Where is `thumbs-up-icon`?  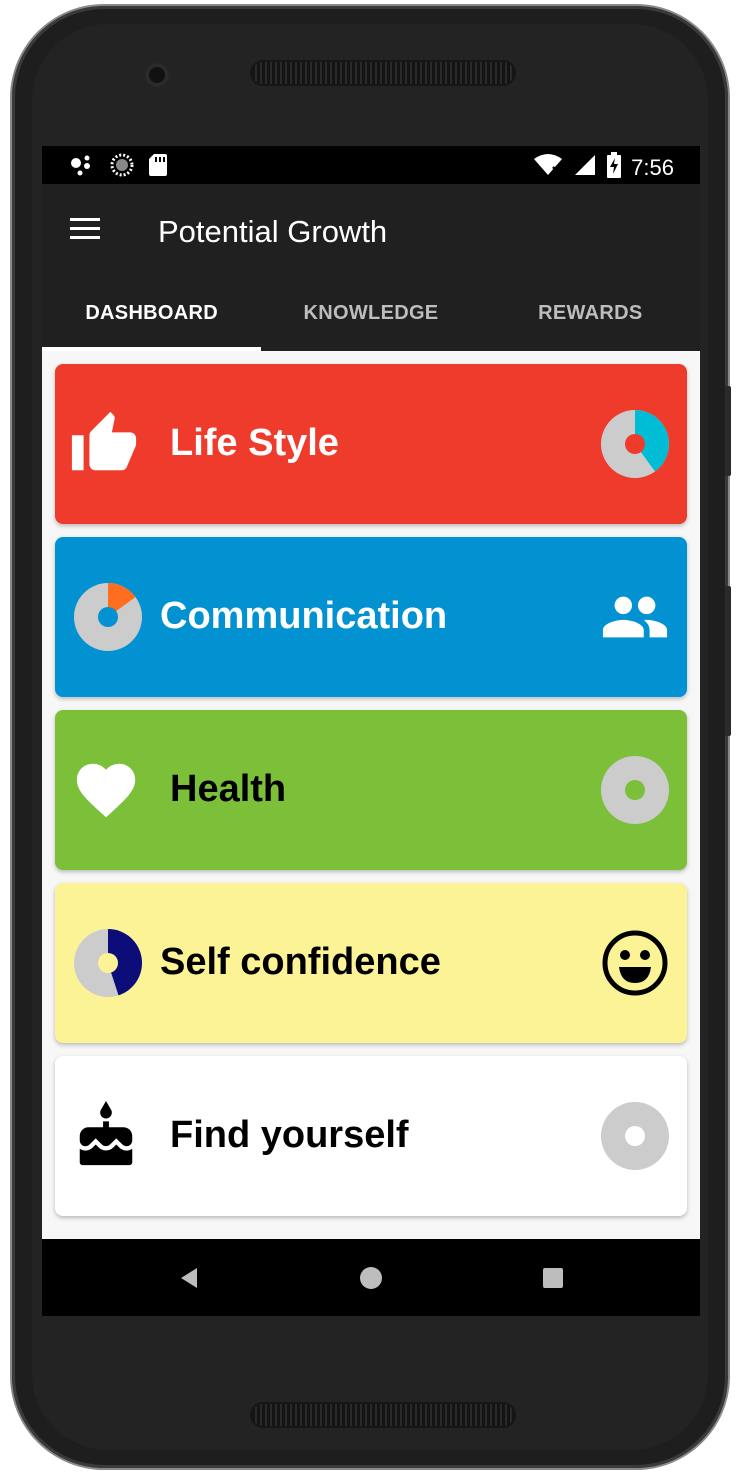
thumbs-up-icon is located at coordinates (104, 444).